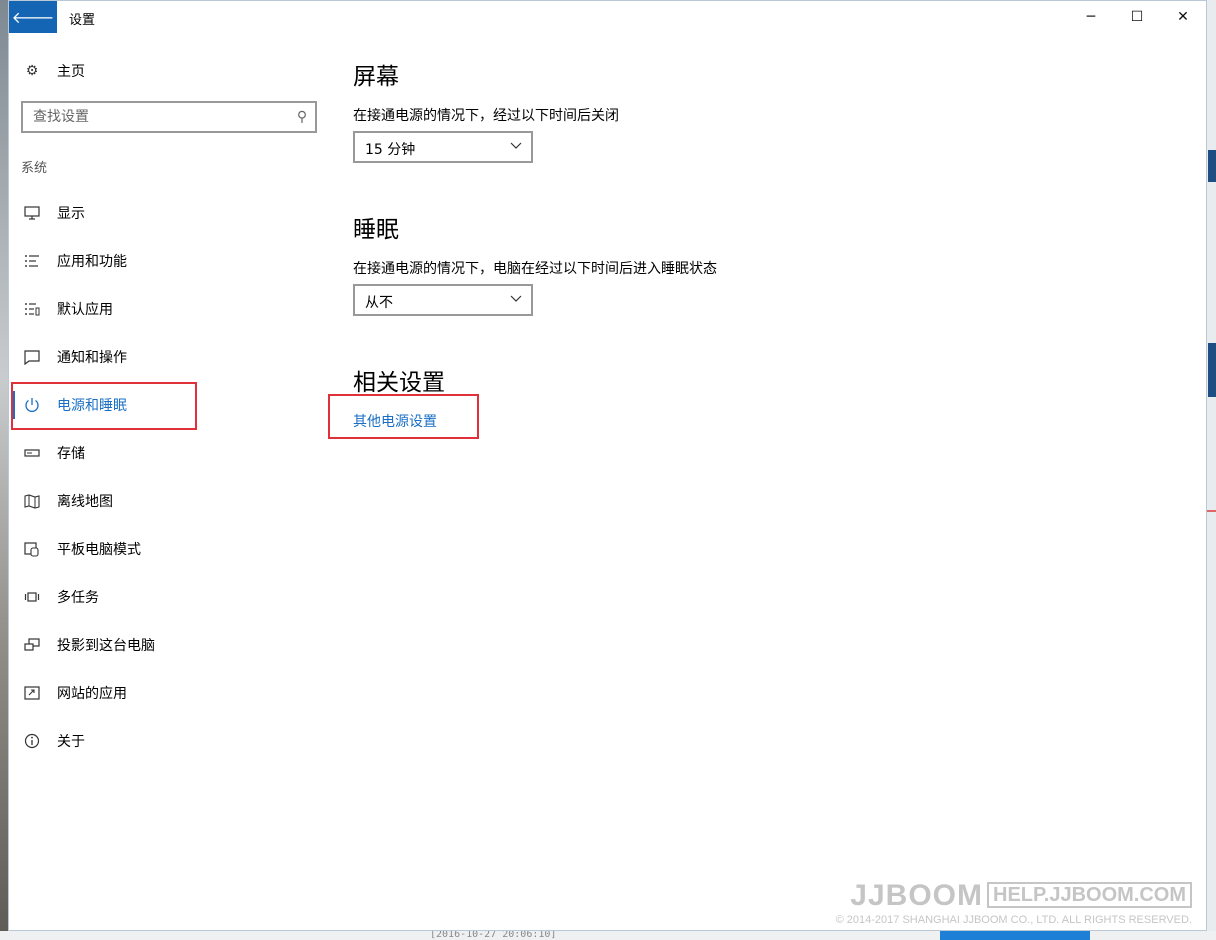 Image resolution: width=1216 pixels, height=940 pixels. Describe the element at coordinates (169, 645) in the screenshot. I see `sidebar-item-project-to-pc: 投影到这台电脑` at that location.